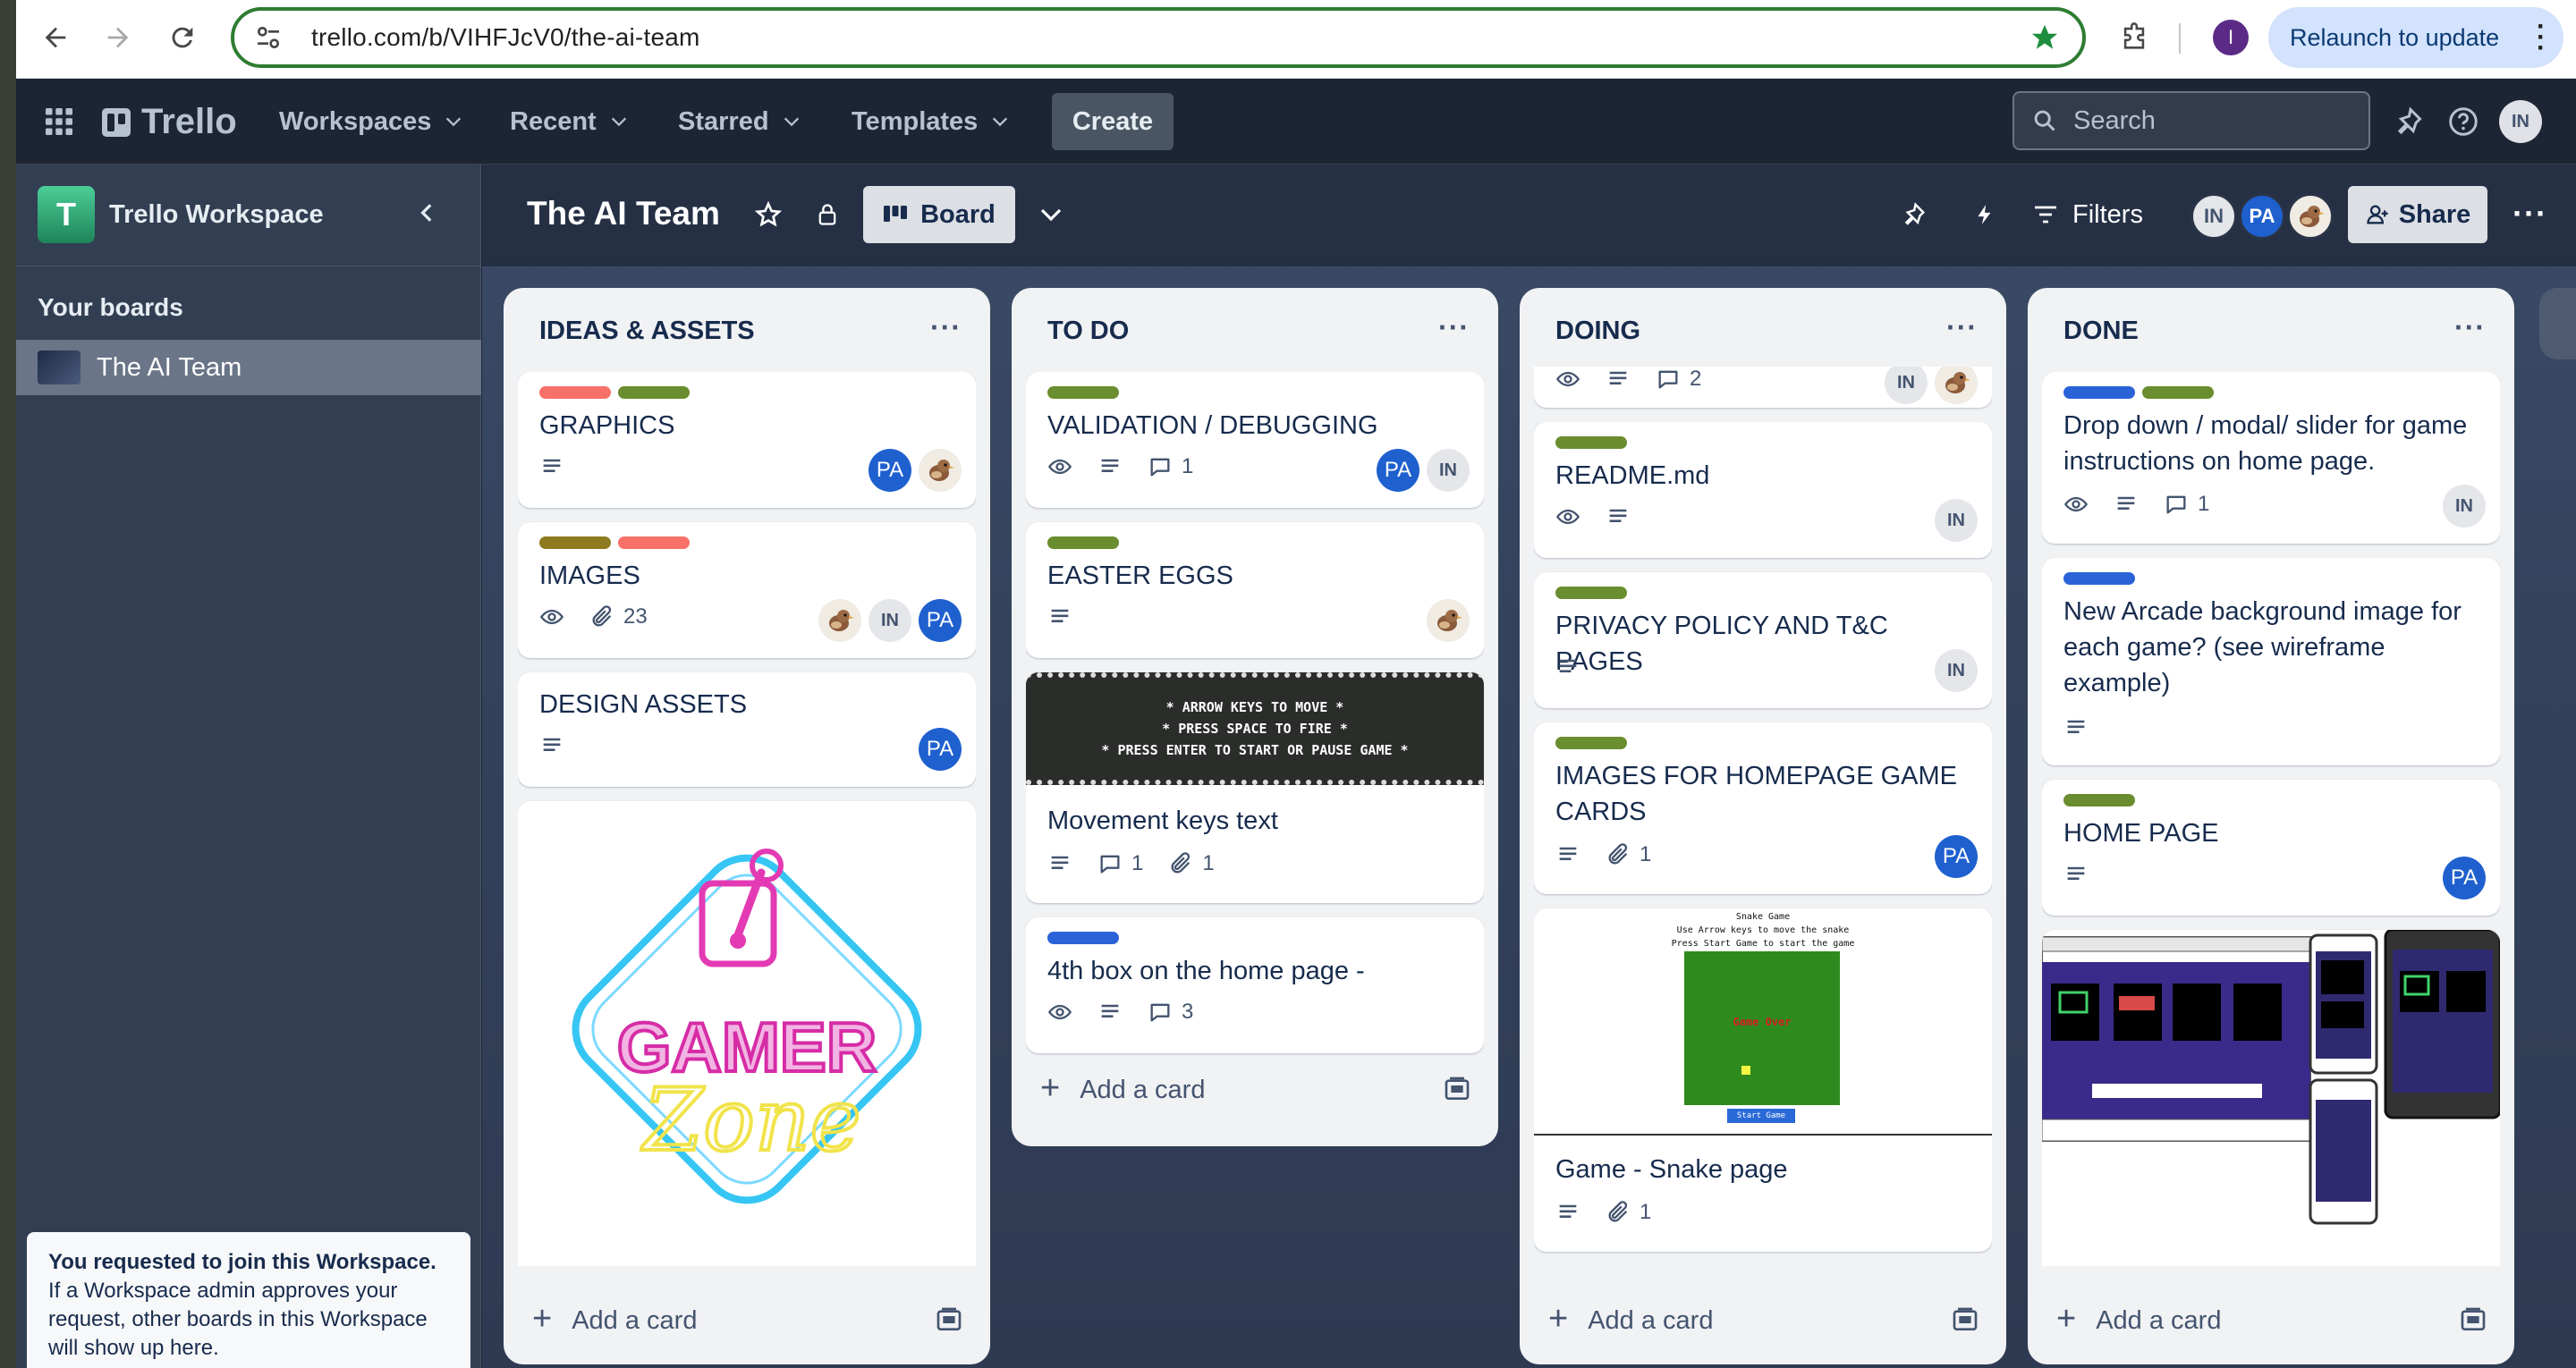  What do you see at coordinates (2231, 37) in the screenshot?
I see `browser-profile-avatar: I` at bounding box center [2231, 37].